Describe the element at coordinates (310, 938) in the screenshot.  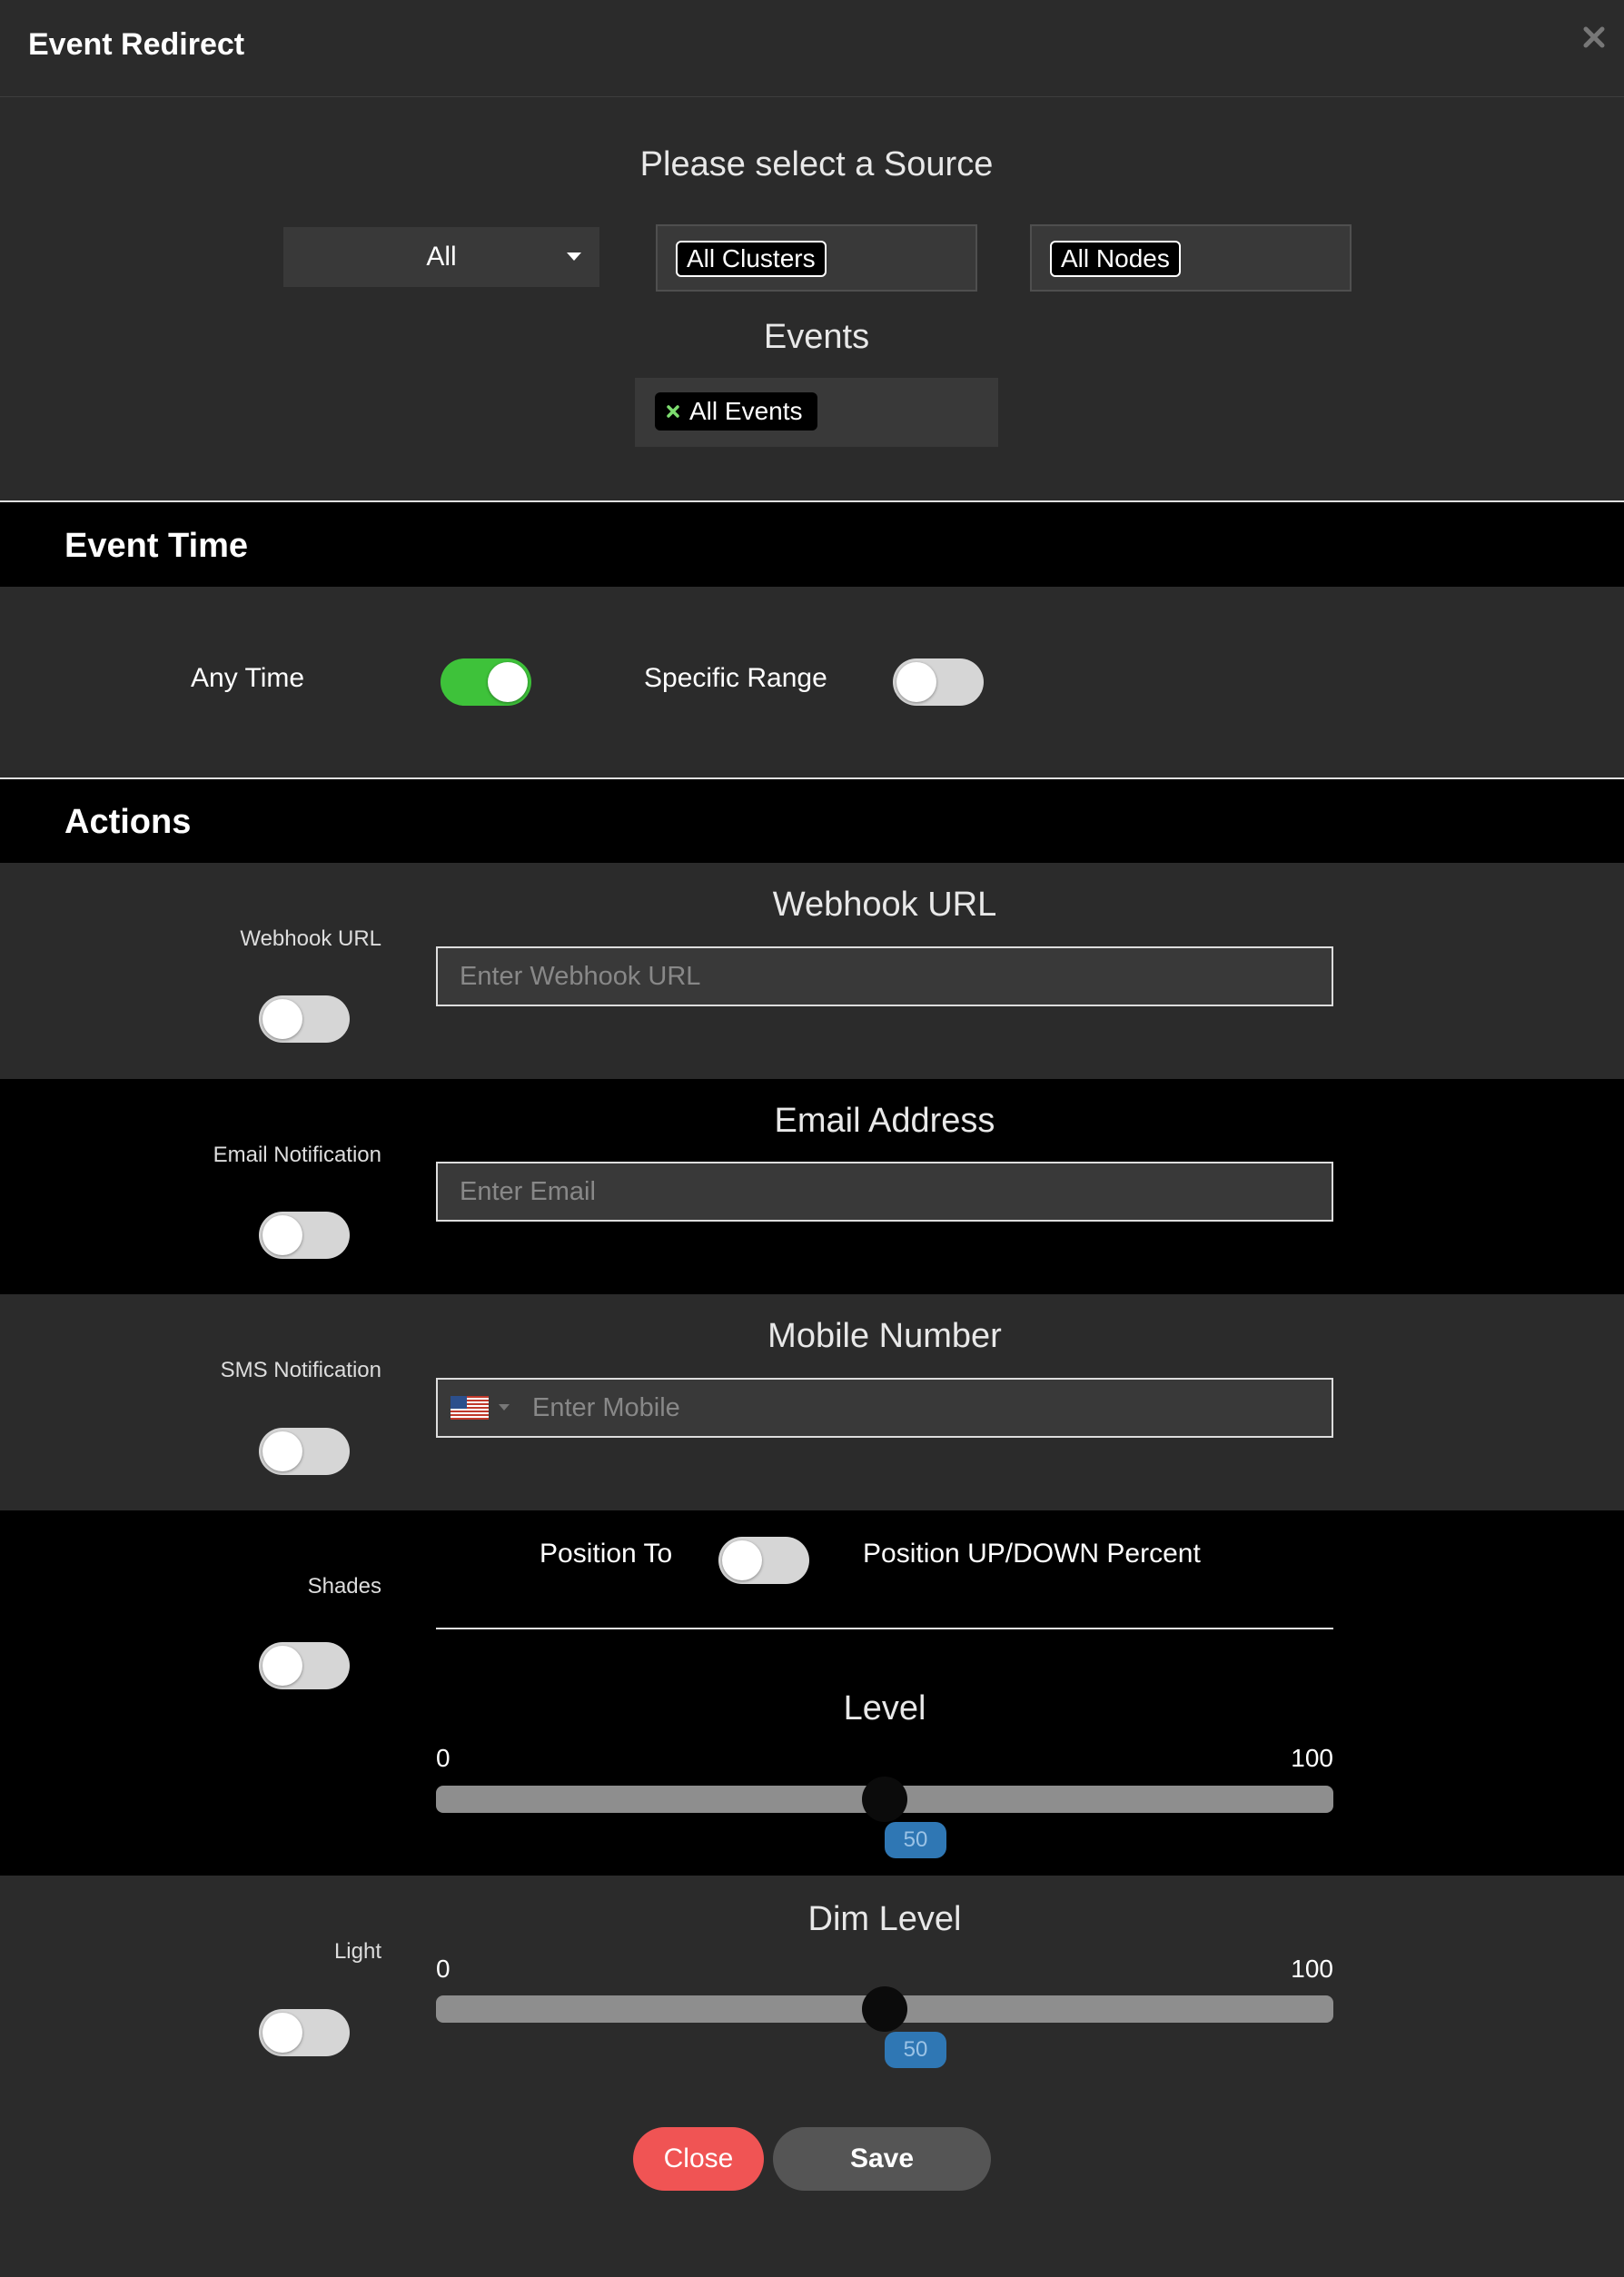
I see `webhook-toggle-label: Webhook URL` at that location.